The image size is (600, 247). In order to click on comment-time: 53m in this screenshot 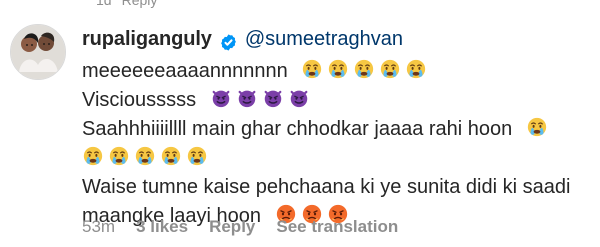, I will do `click(99, 226)`.